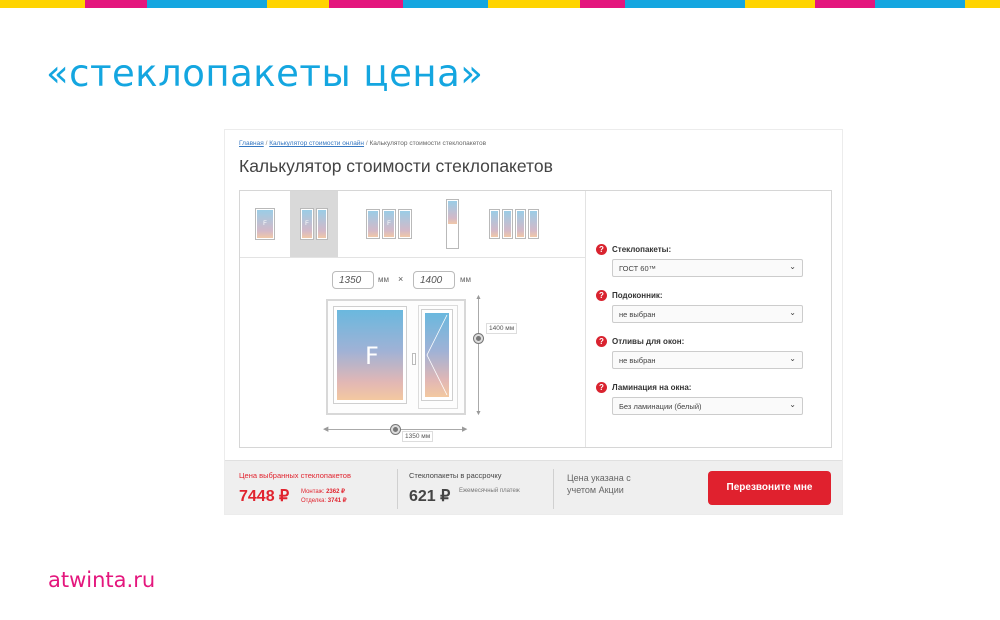 The image size is (1000, 620). I want to click on fixed-glass-letter: F, so click(372, 356).